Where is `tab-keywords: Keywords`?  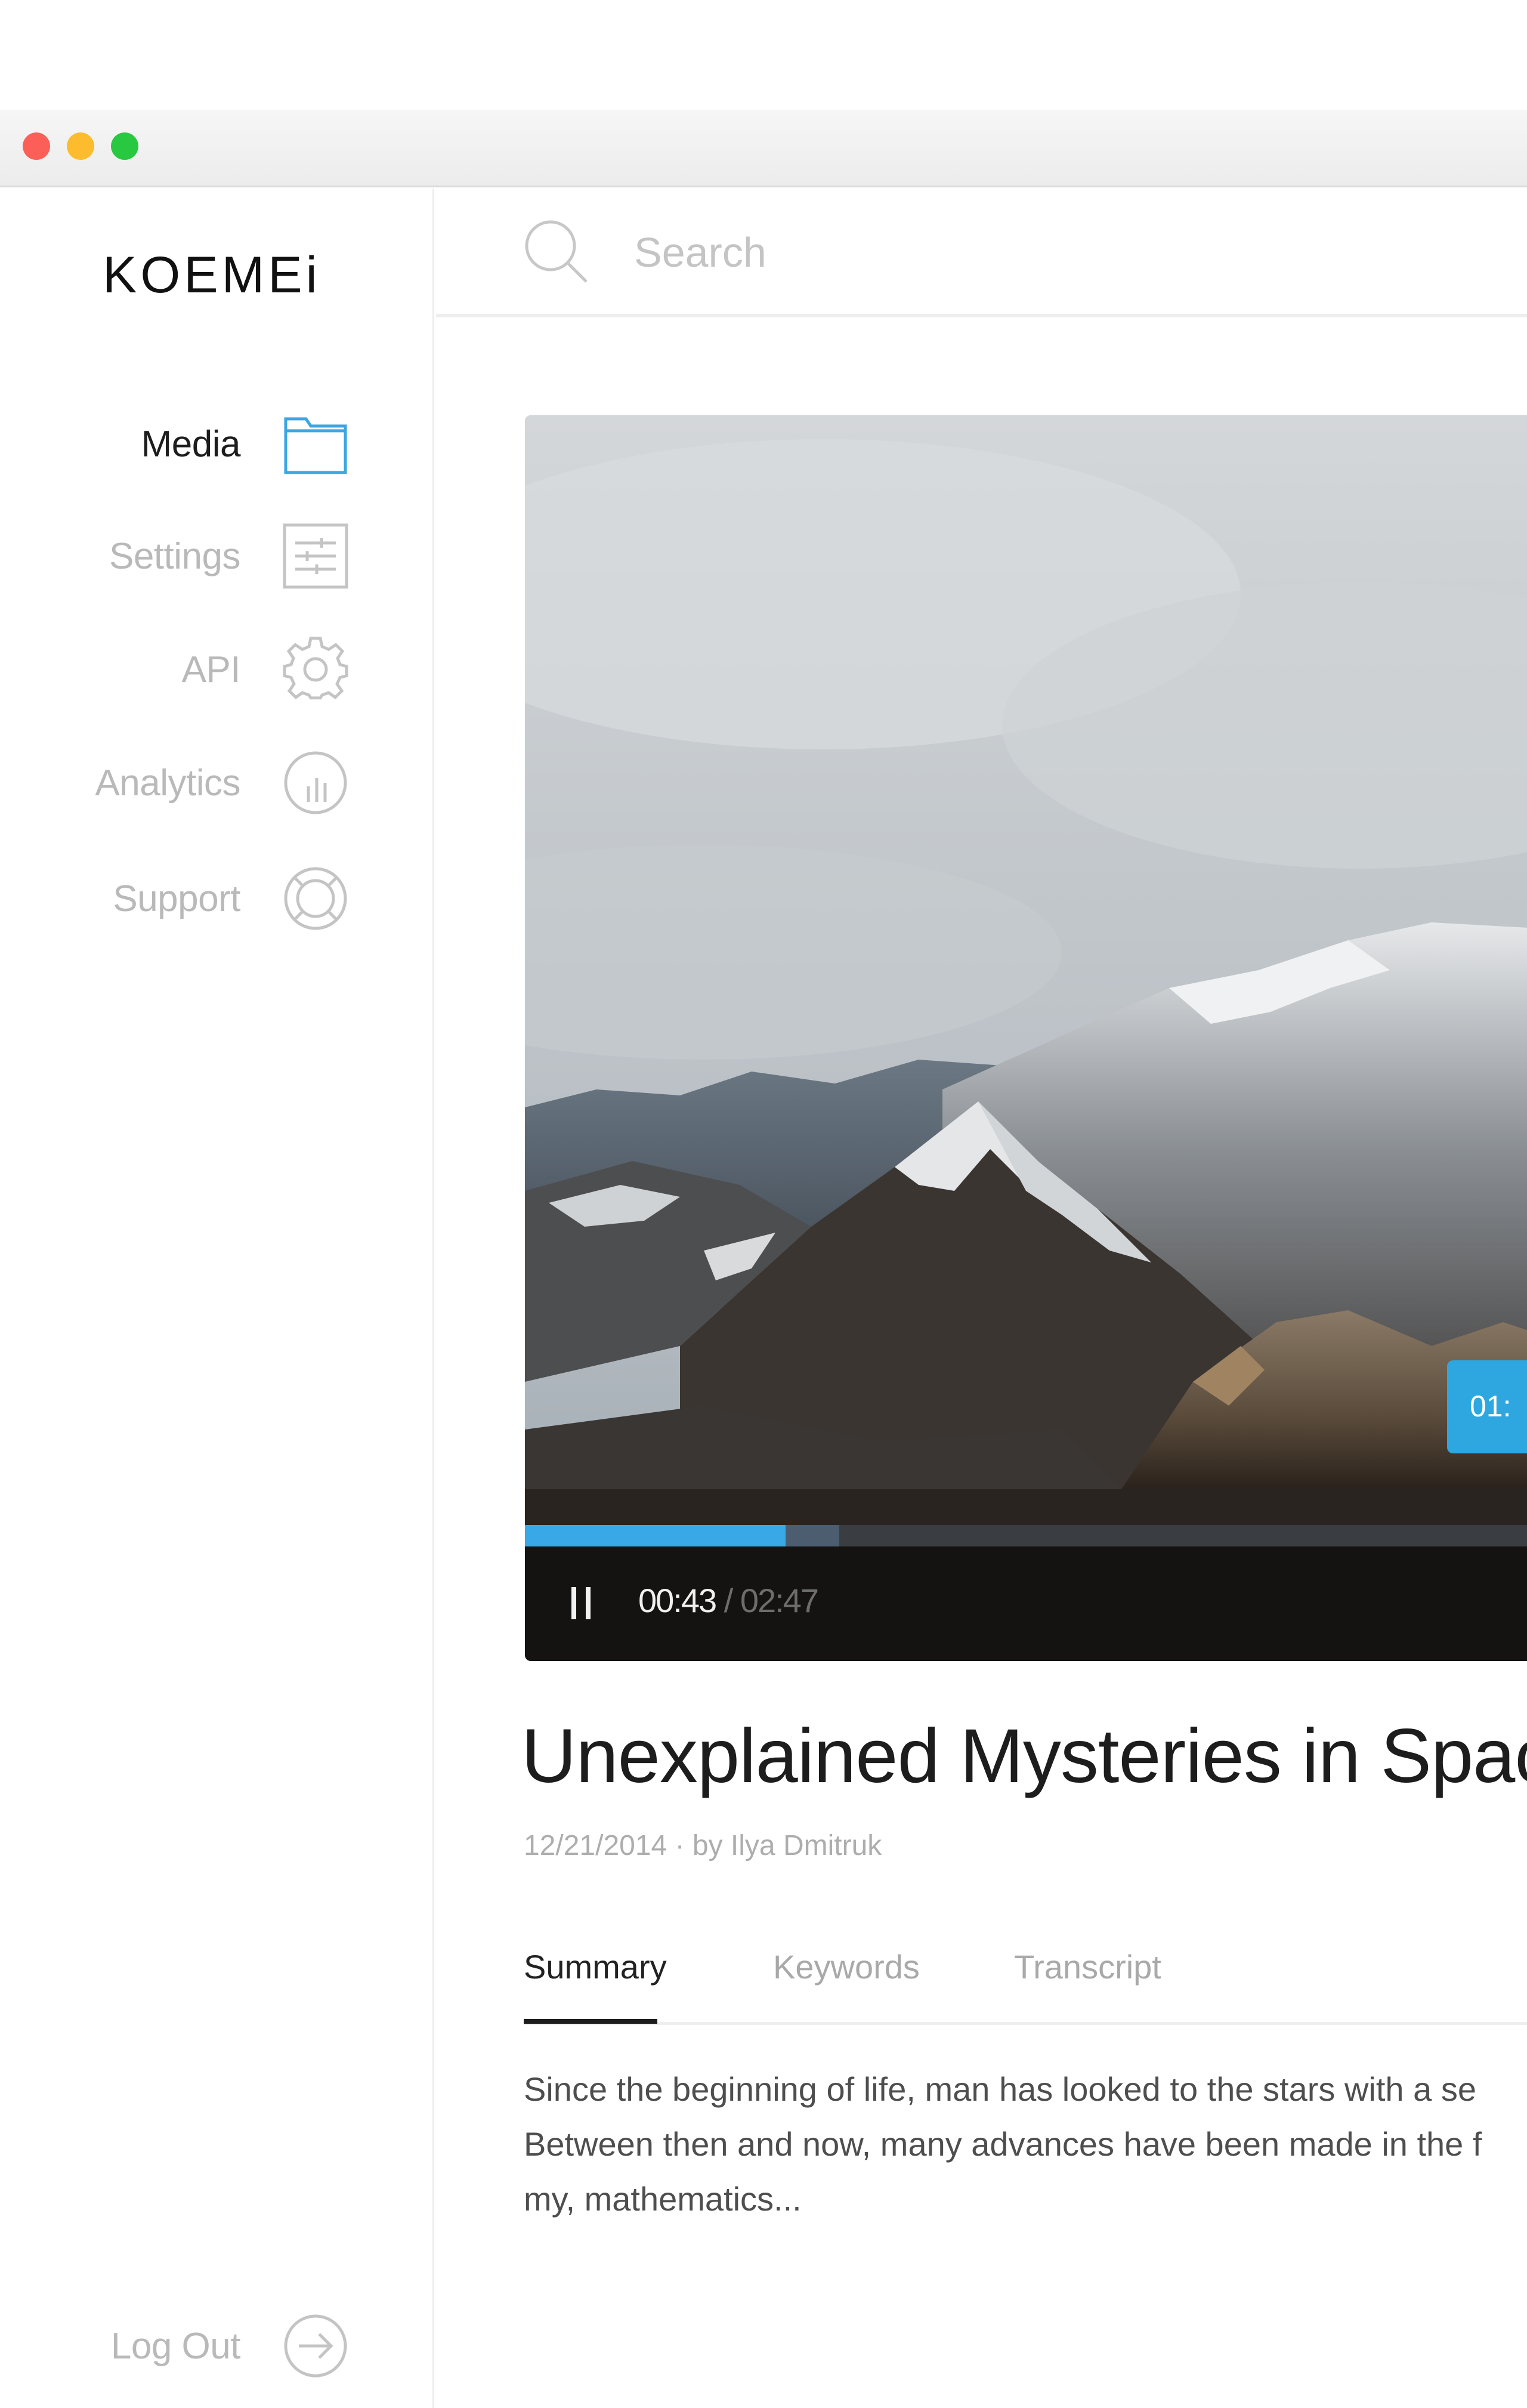 tab-keywords: Keywords is located at coordinates (846, 1966).